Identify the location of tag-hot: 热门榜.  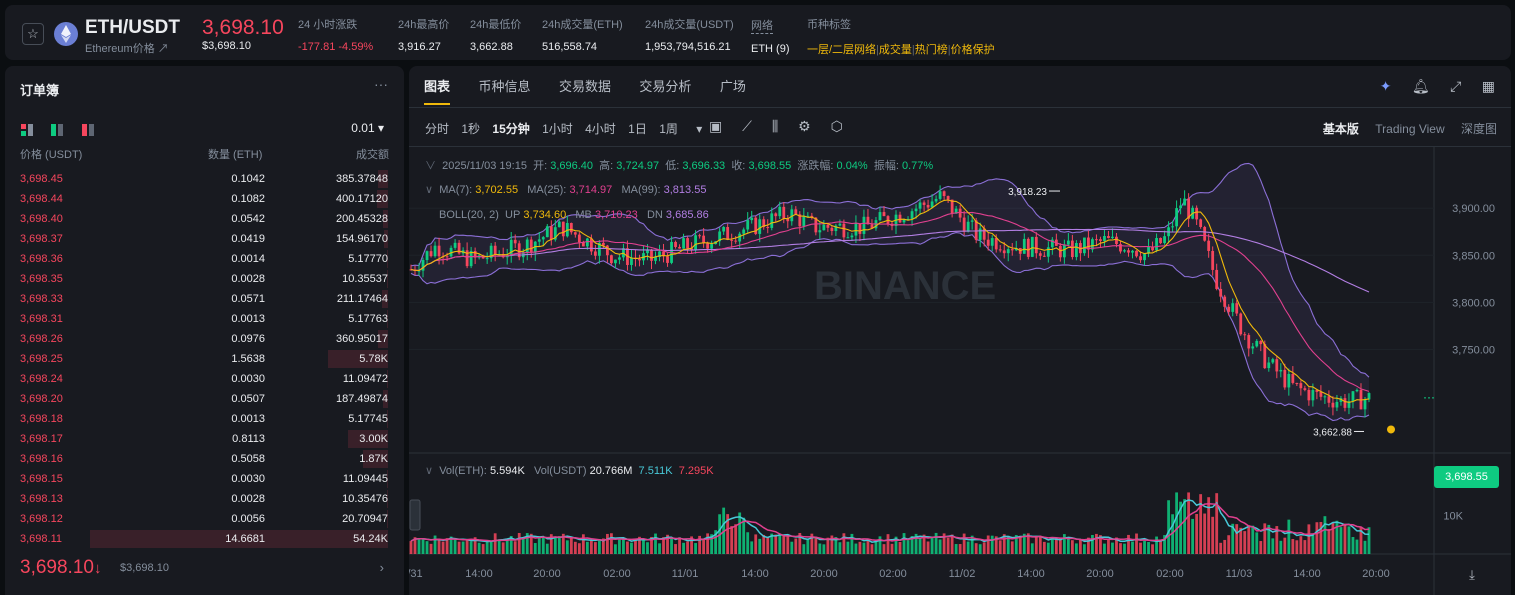
(931, 50).